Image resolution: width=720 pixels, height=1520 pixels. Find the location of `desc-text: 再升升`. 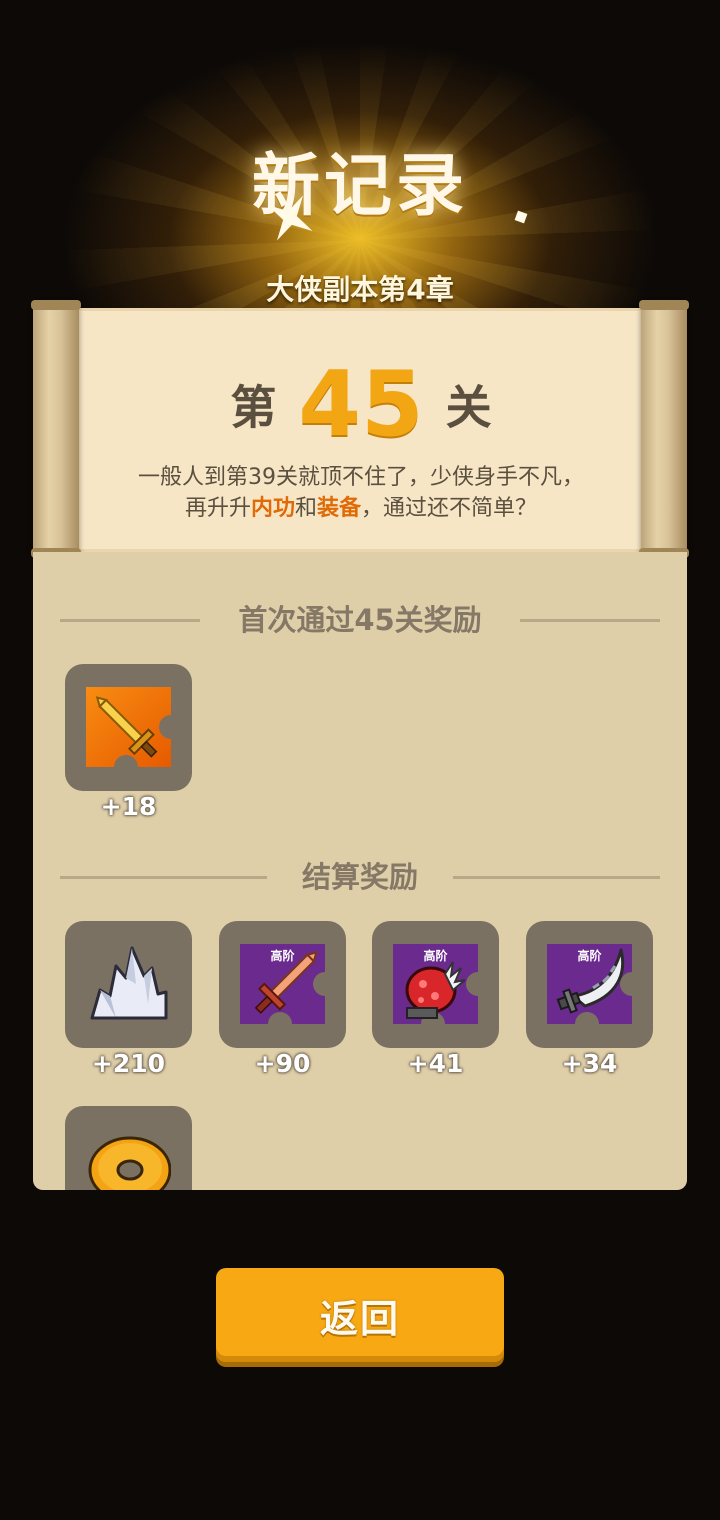

desc-text: 再升升 is located at coordinates (217, 508).